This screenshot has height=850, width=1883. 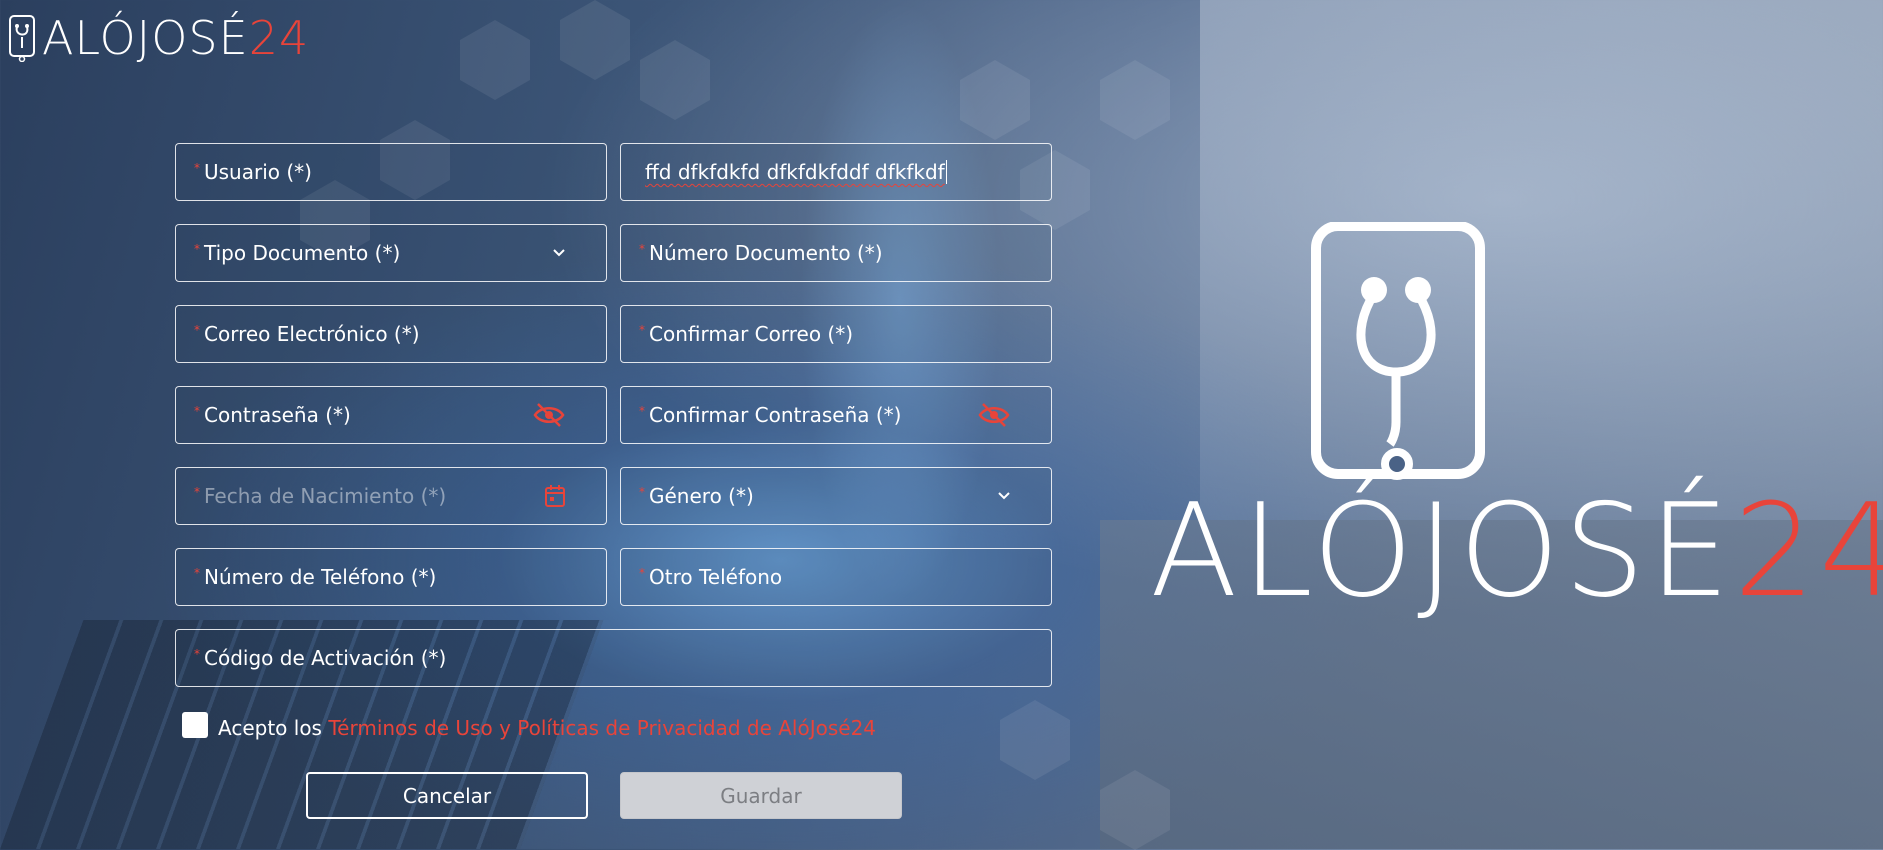 I want to click on otro-telefono-field: * Otro Teléfono, so click(x=836, y=577).